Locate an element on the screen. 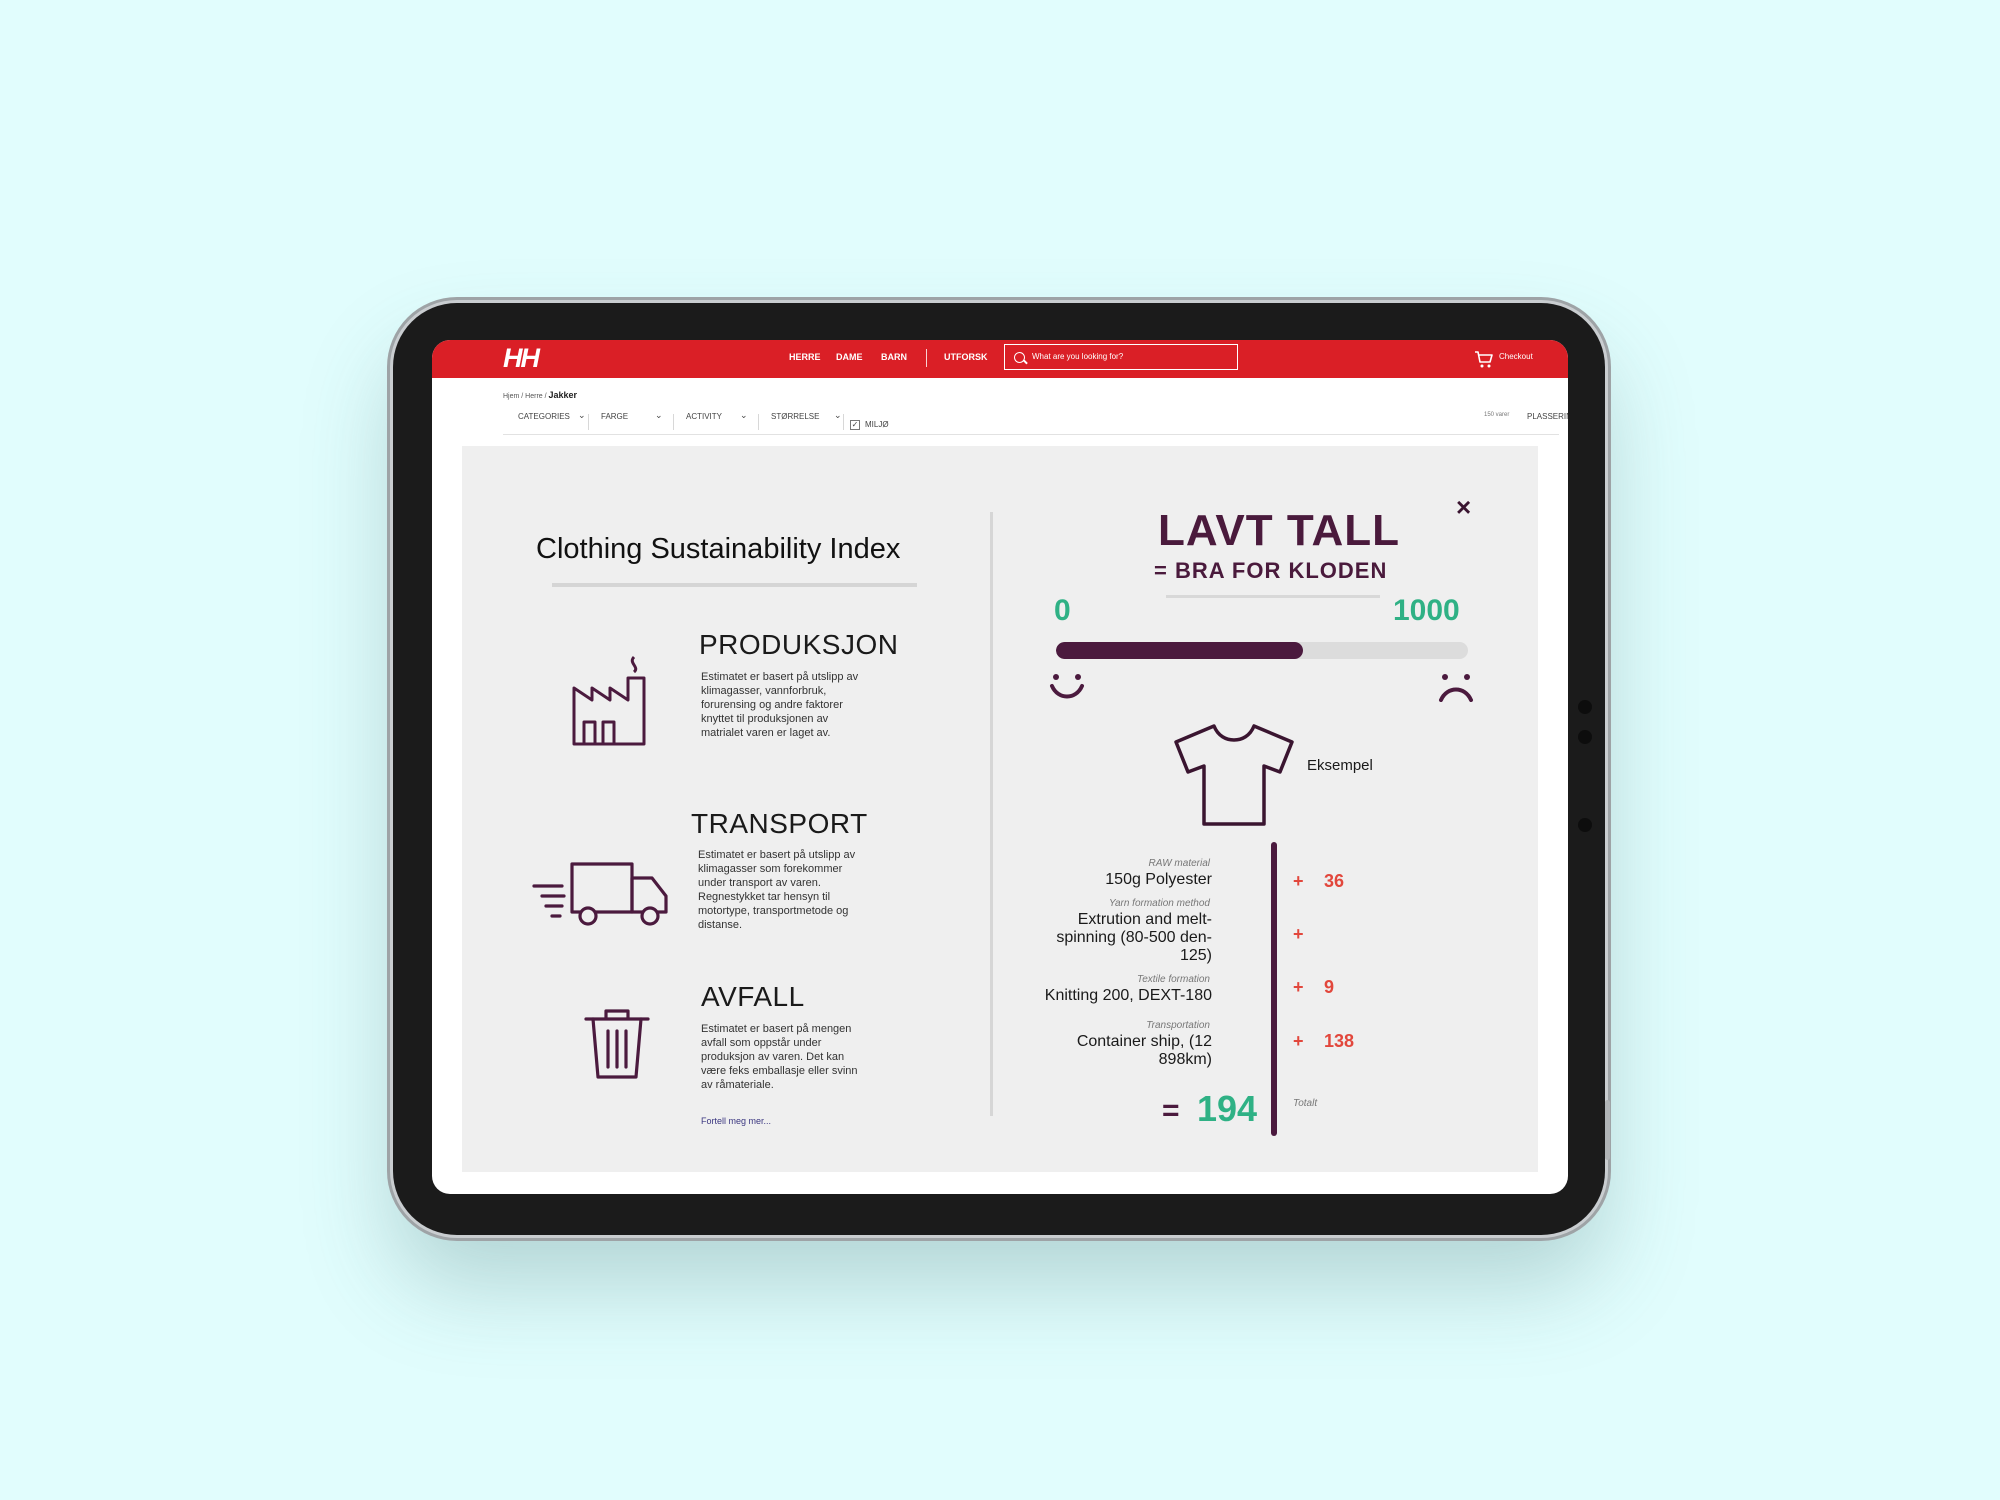 The image size is (2000, 1500). breakdown-points: 9 is located at coordinates (1329, 987).